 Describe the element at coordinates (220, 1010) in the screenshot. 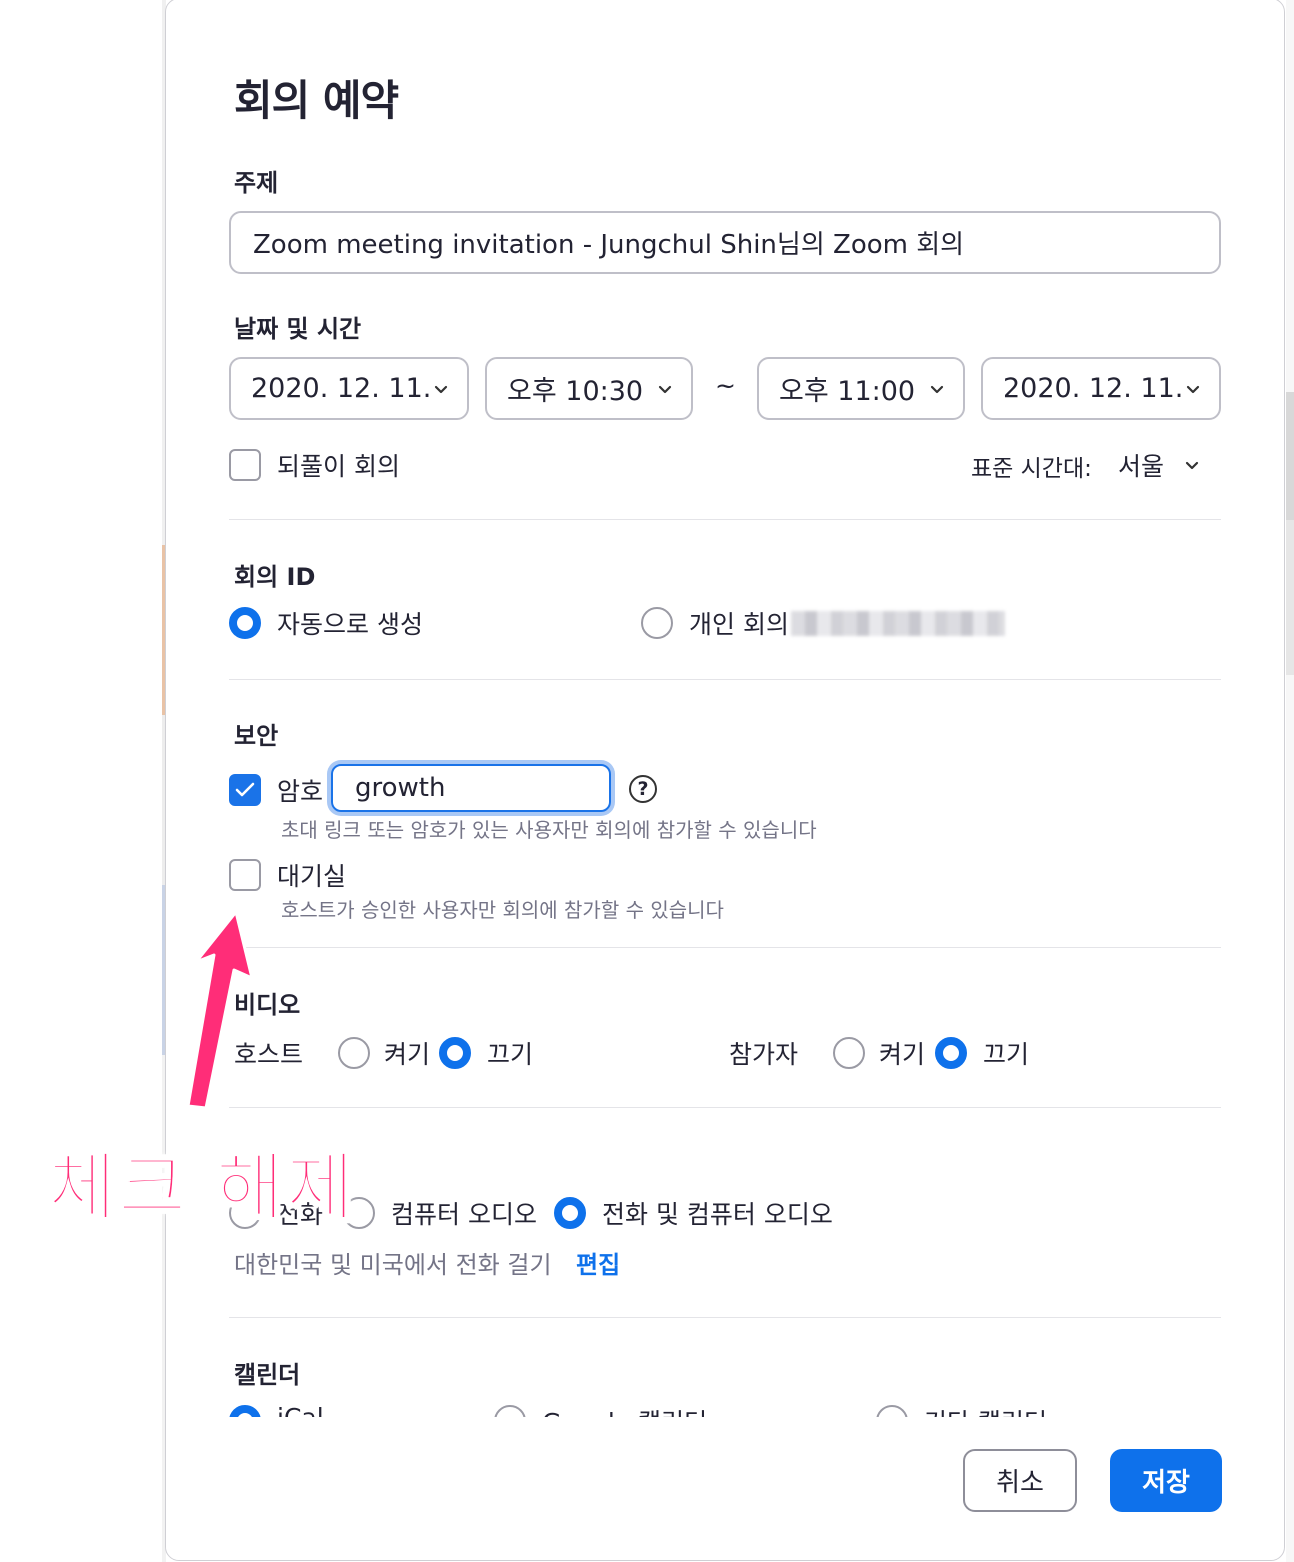

I see `annotation-arrow` at that location.